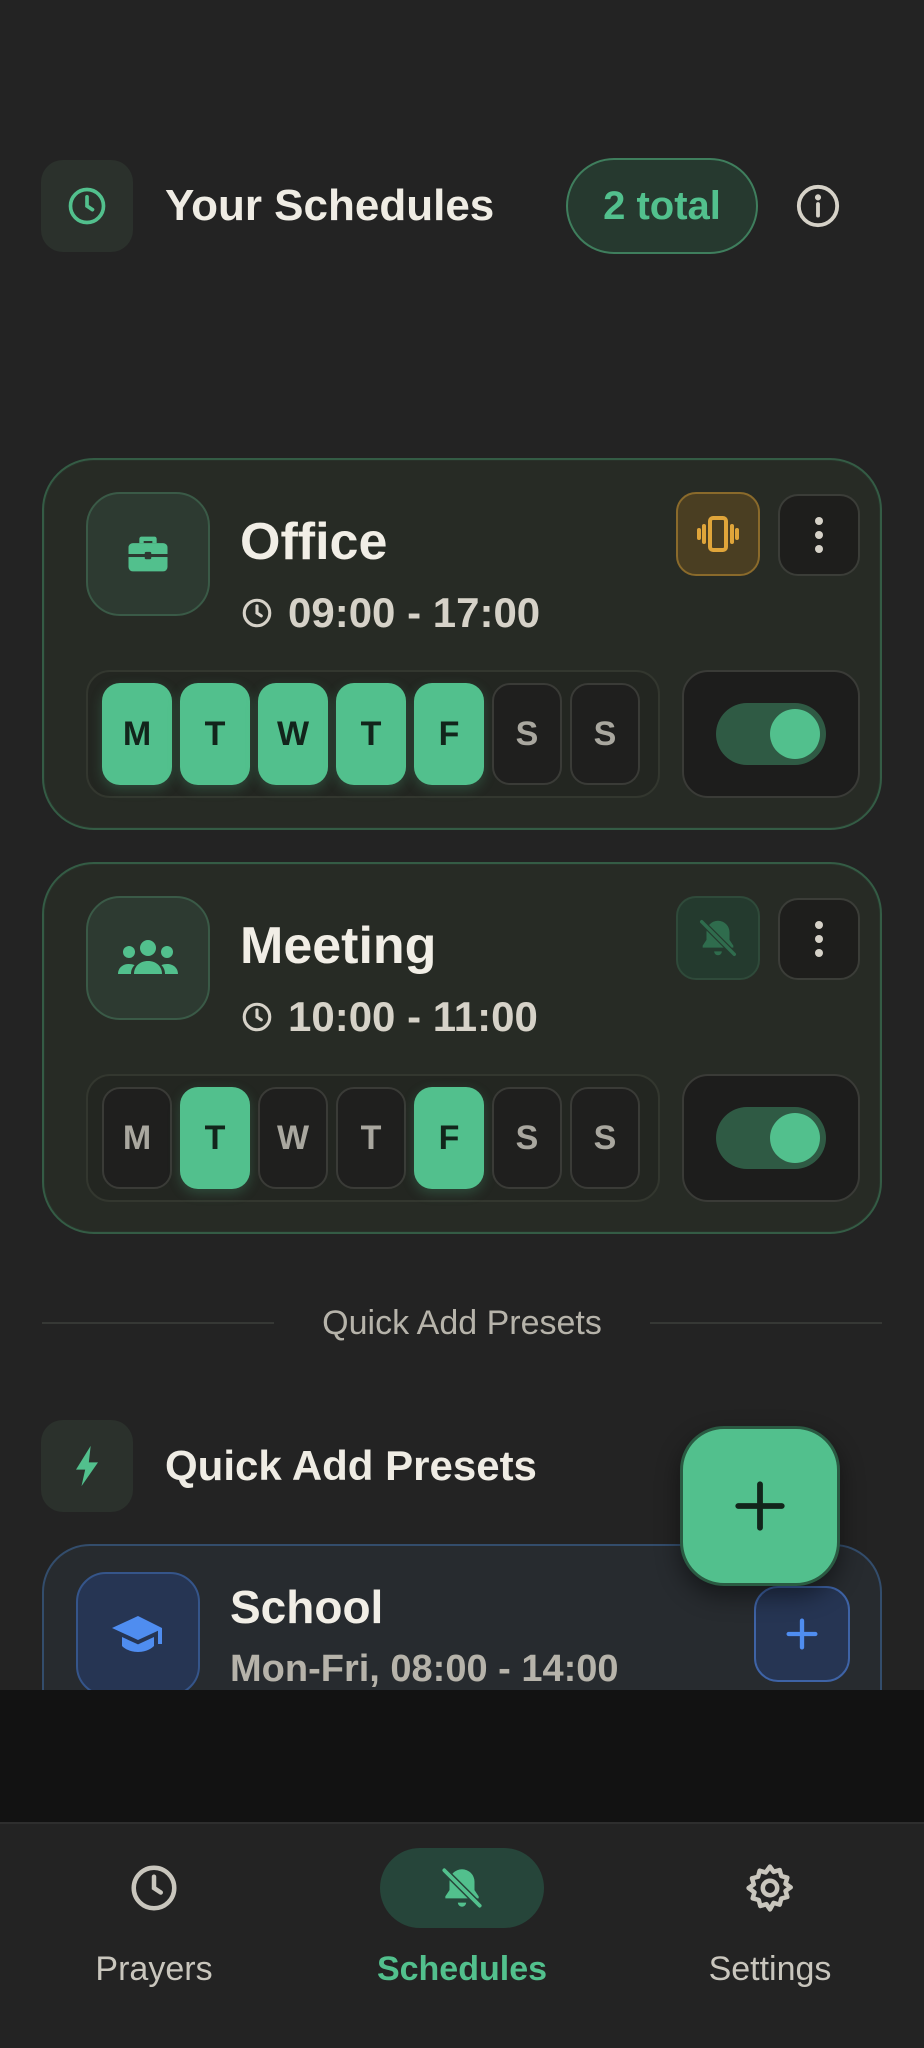  I want to click on section-divider-label: Quick Add Presets, so click(462, 1323).